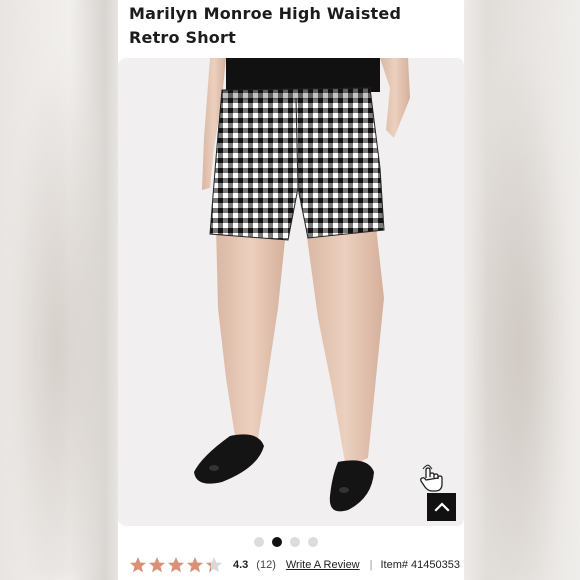 The image size is (580, 580). I want to click on back-to-top-button, so click(441, 507).